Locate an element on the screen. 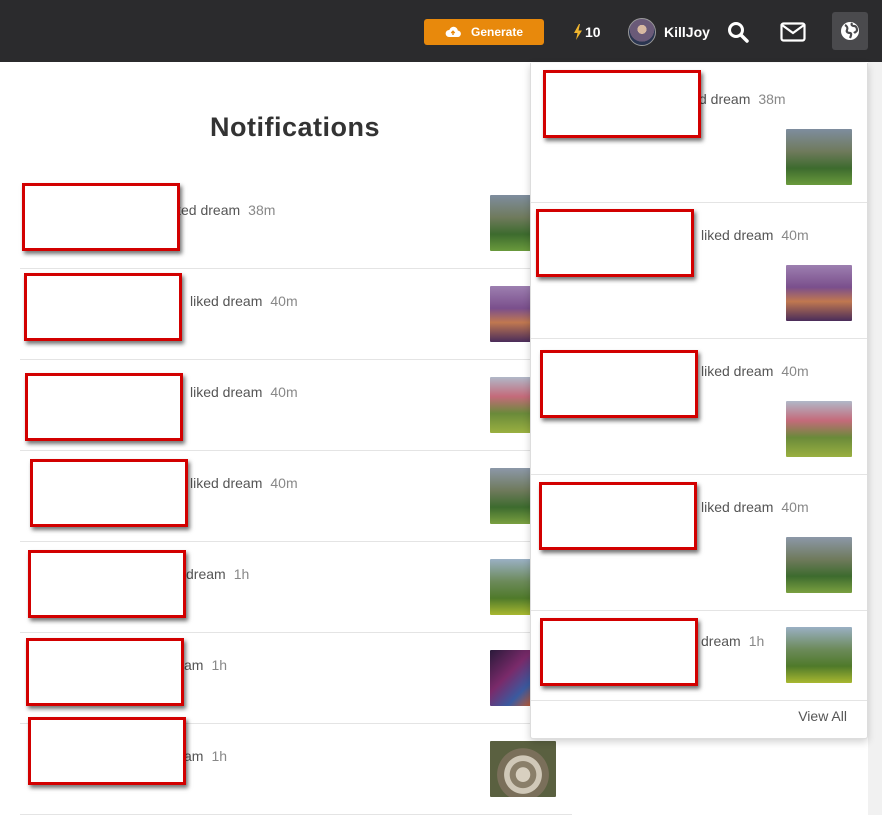 This screenshot has width=882, height=815. user-menu: KillJoy is located at coordinates (669, 32).